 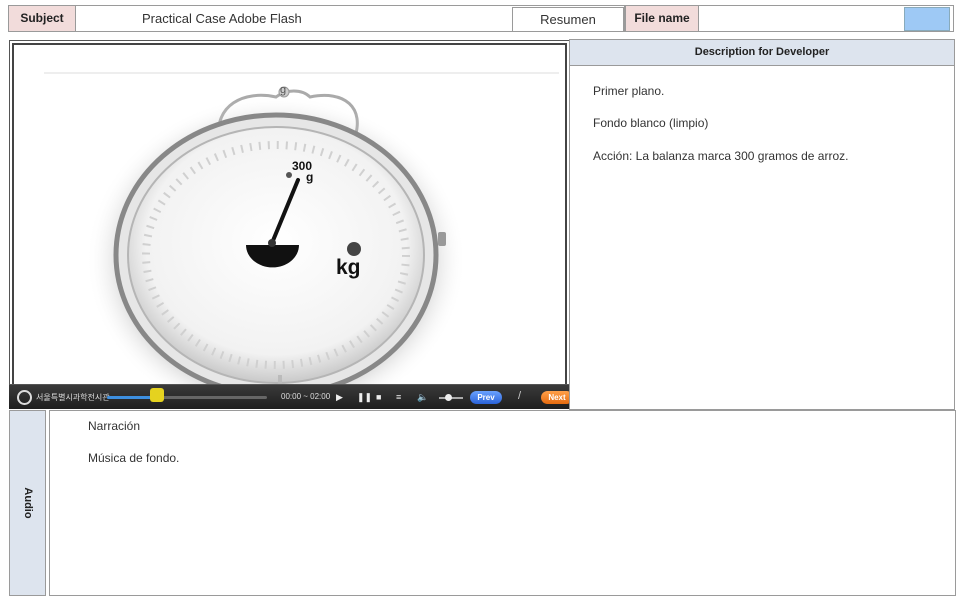 What do you see at coordinates (927, 19) in the screenshot?
I see `file-color-swatch` at bounding box center [927, 19].